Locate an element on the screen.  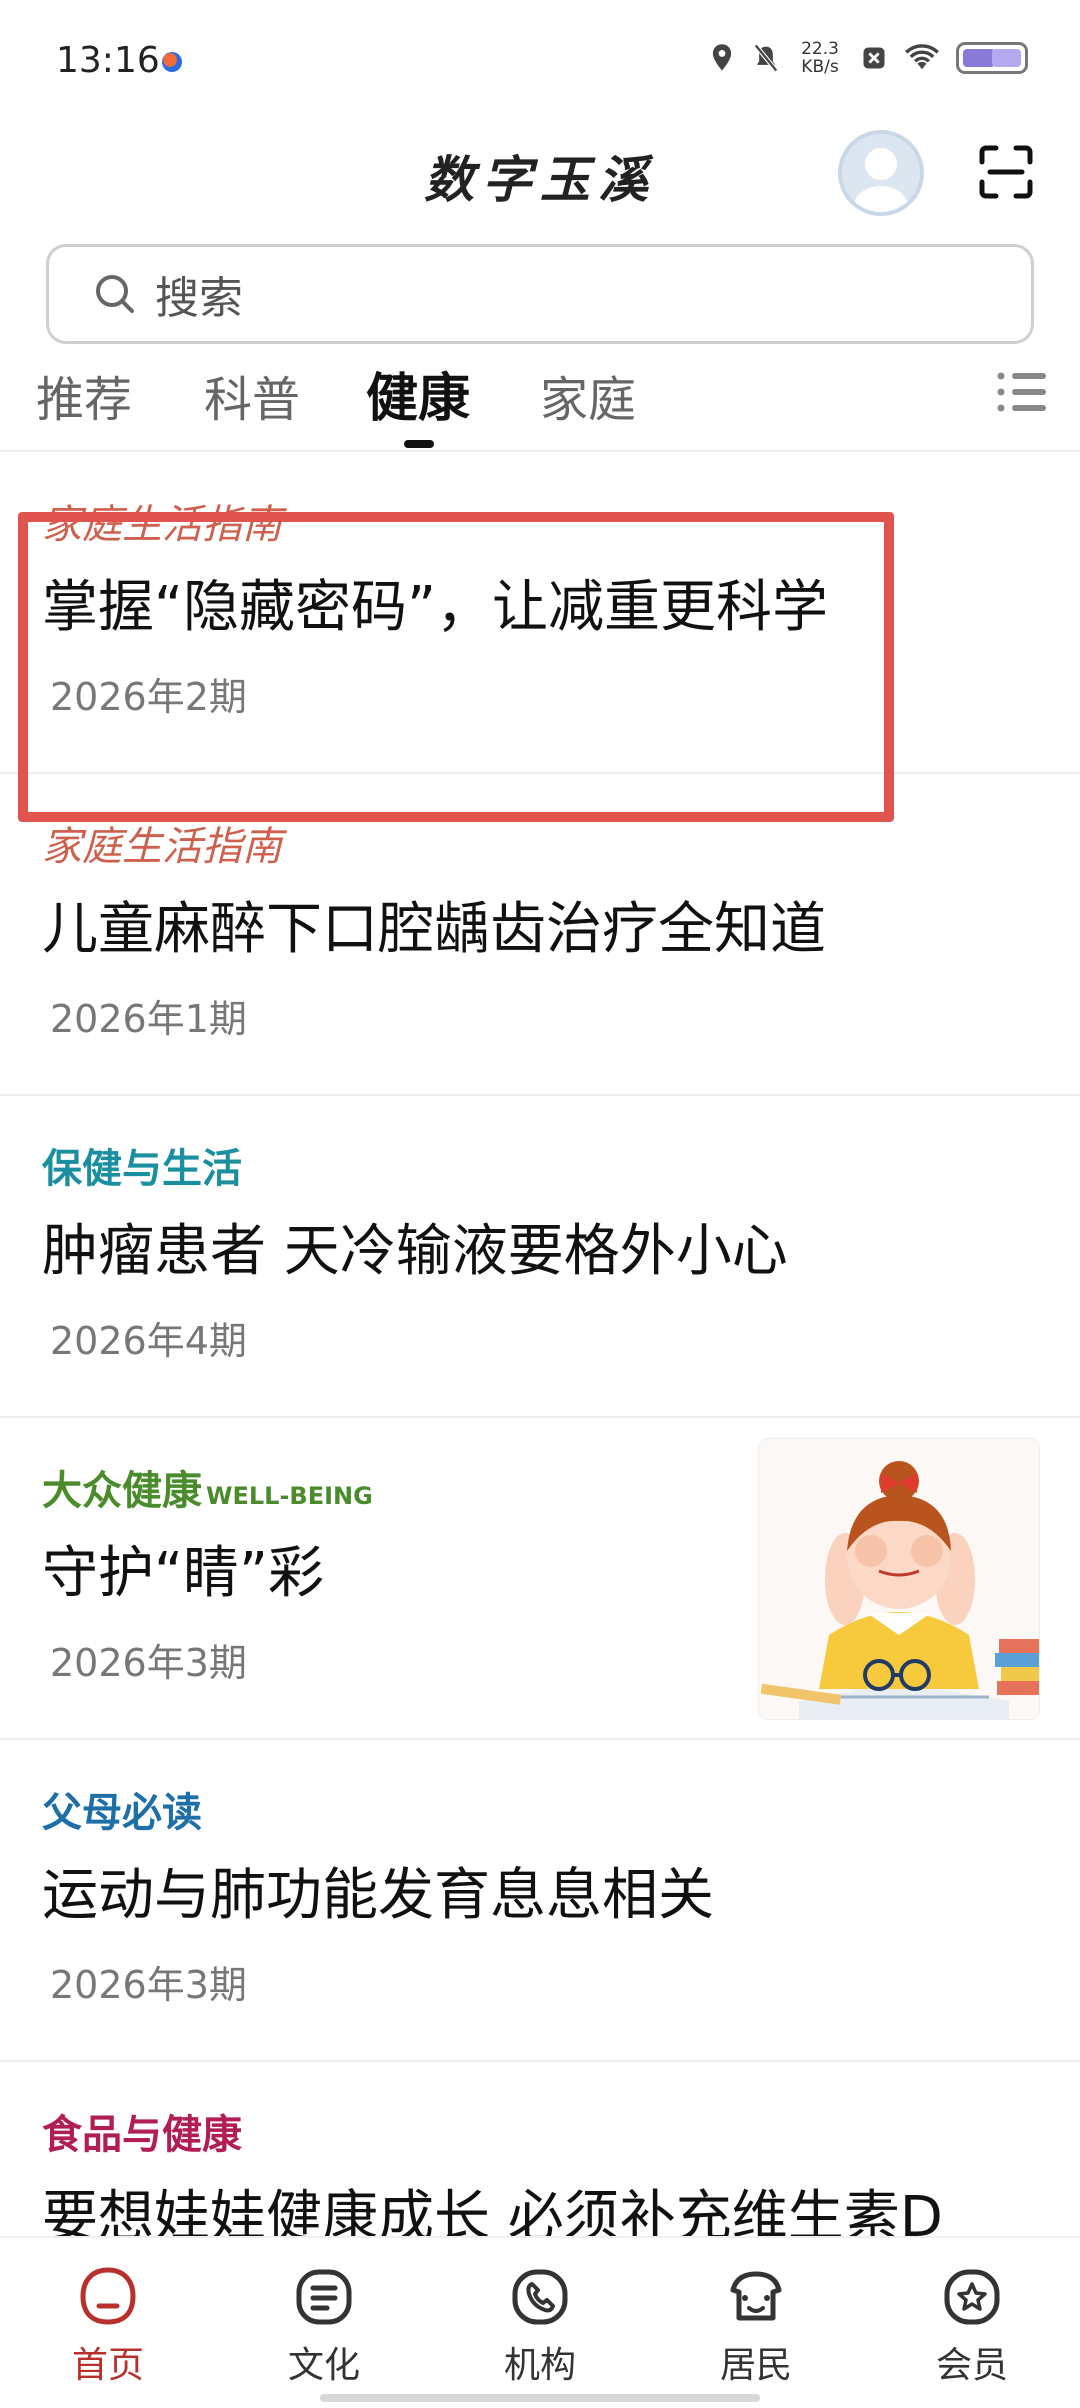
tab-health: 健康 is located at coordinates (418, 393).